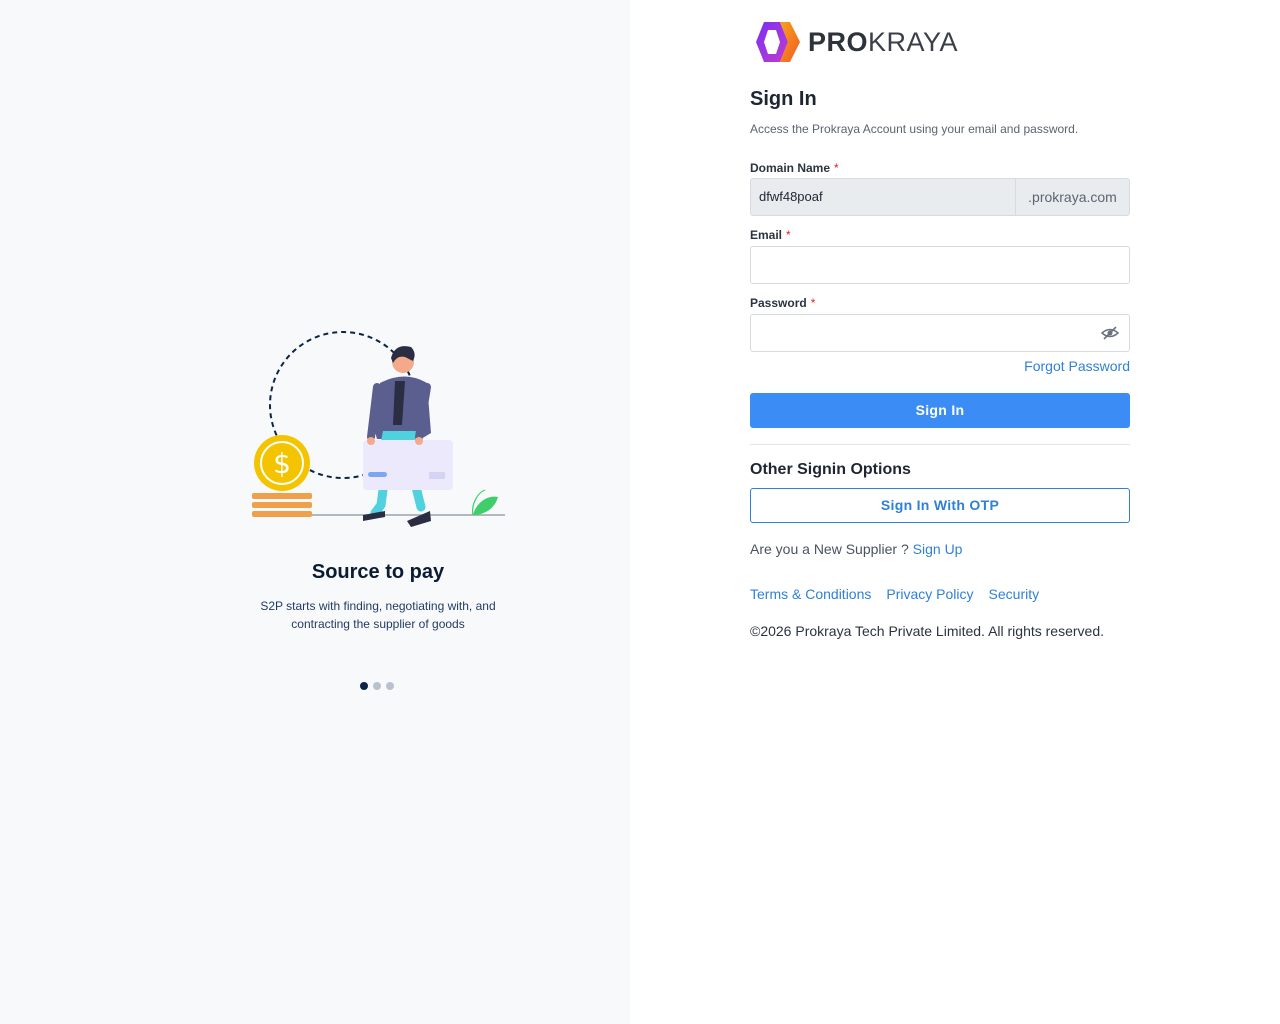 This screenshot has height=1024, width=1280. Describe the element at coordinates (882, 197) in the screenshot. I see `domain-input: dfwf48poaf` at that location.